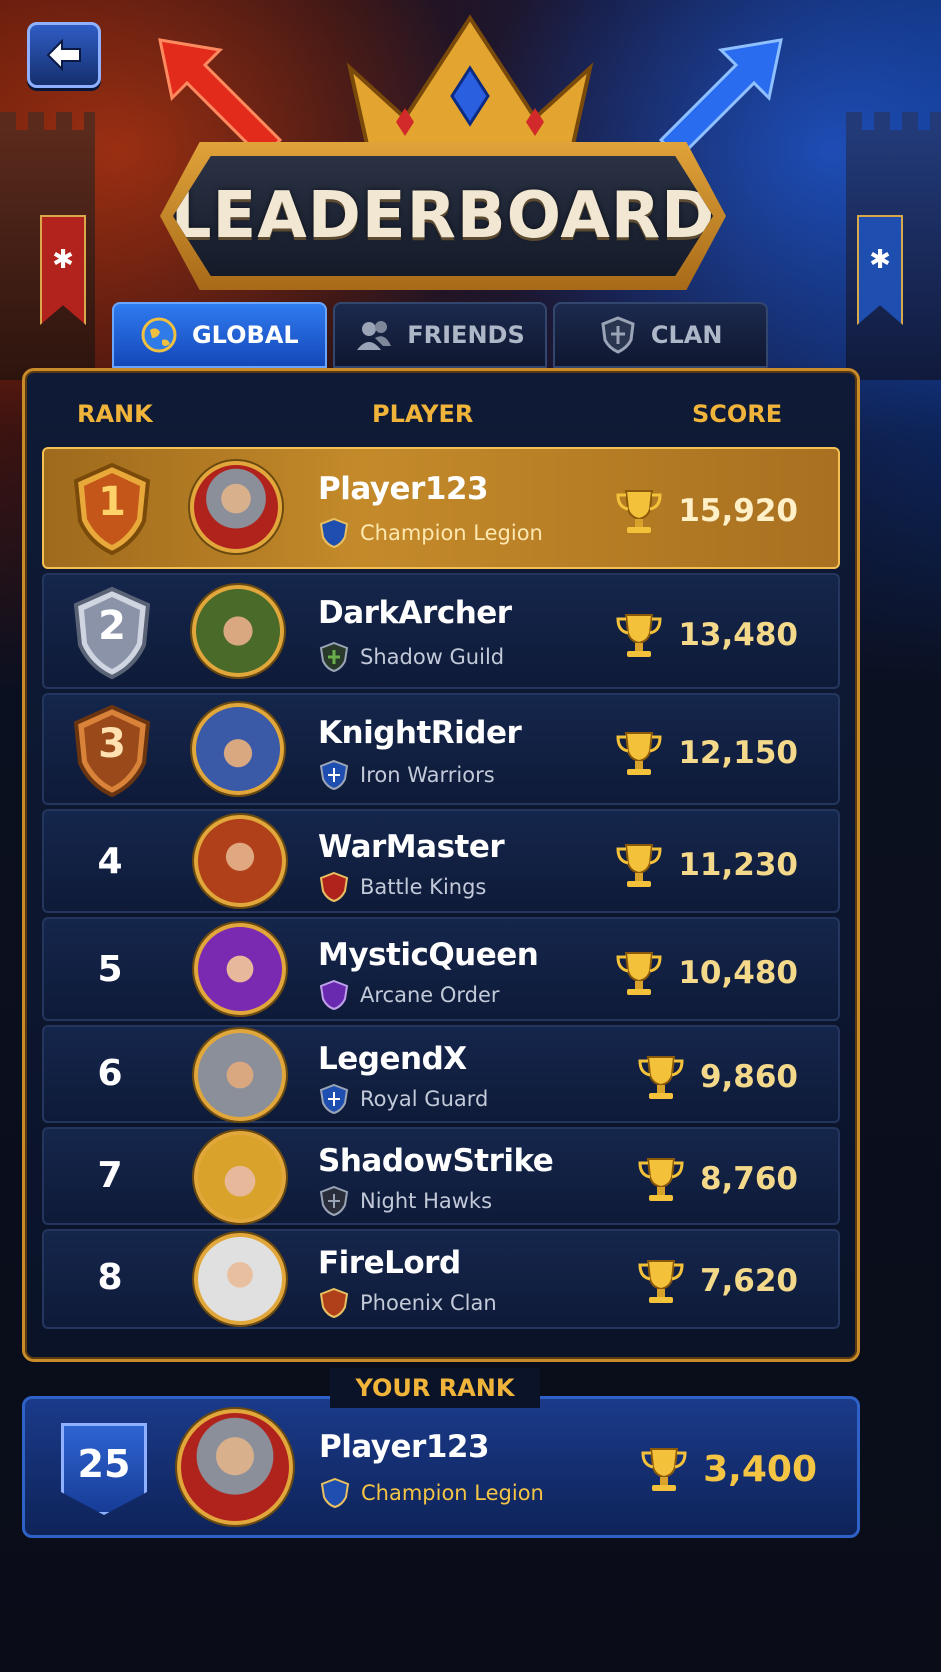  I want to click on clan-info: Battle Kings, so click(402, 887).